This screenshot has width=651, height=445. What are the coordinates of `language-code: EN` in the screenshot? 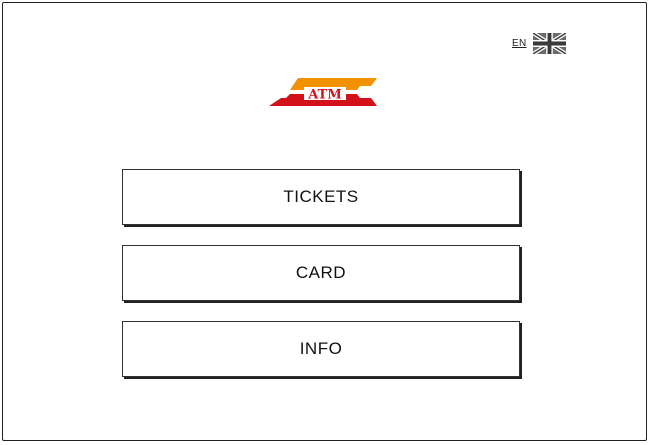 It's located at (519, 43).